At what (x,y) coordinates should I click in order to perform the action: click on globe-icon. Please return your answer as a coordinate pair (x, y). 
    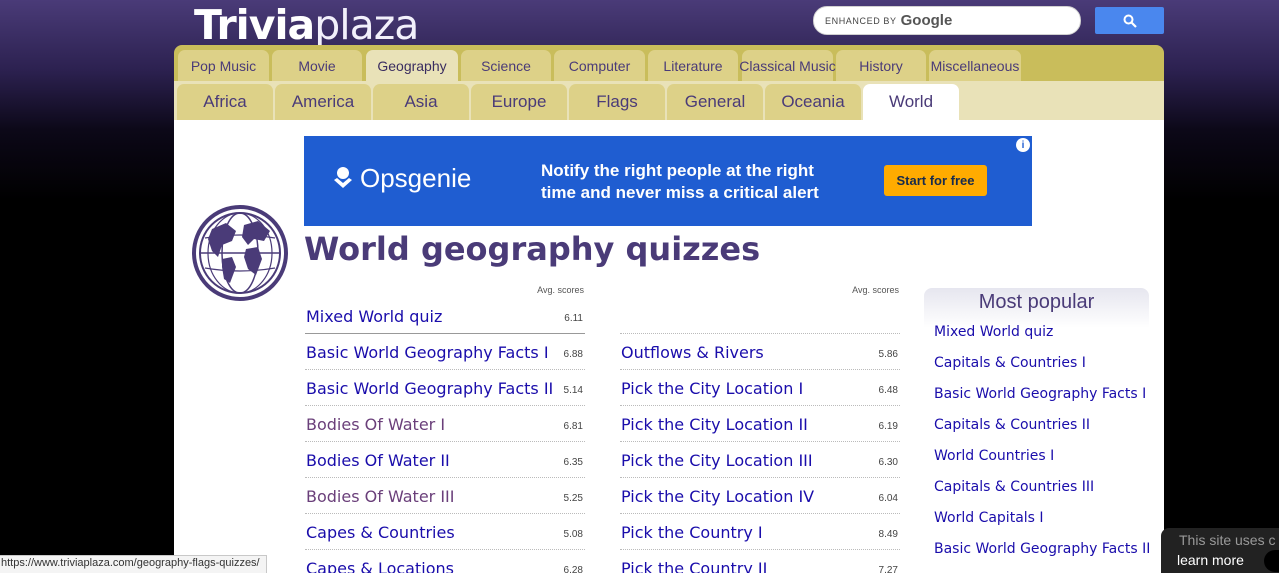
    Looking at the image, I should click on (240, 253).